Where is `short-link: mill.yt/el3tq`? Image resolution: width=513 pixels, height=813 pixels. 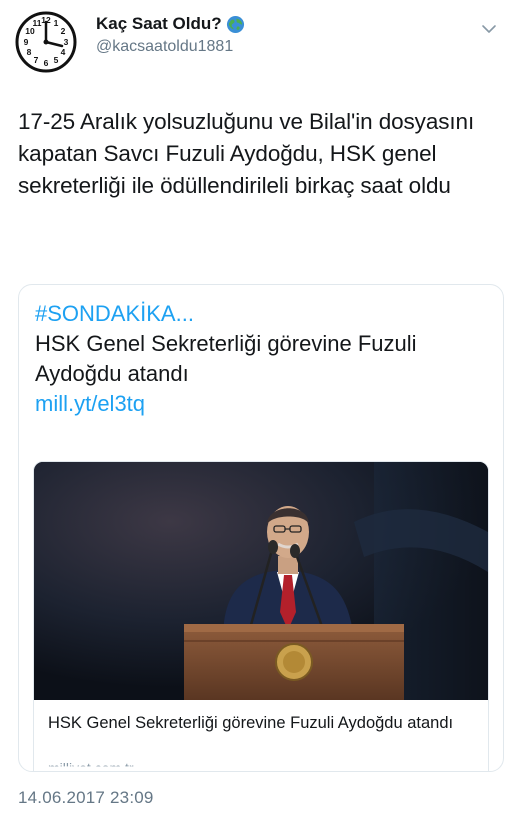 short-link: mill.yt/el3tq is located at coordinates (260, 404).